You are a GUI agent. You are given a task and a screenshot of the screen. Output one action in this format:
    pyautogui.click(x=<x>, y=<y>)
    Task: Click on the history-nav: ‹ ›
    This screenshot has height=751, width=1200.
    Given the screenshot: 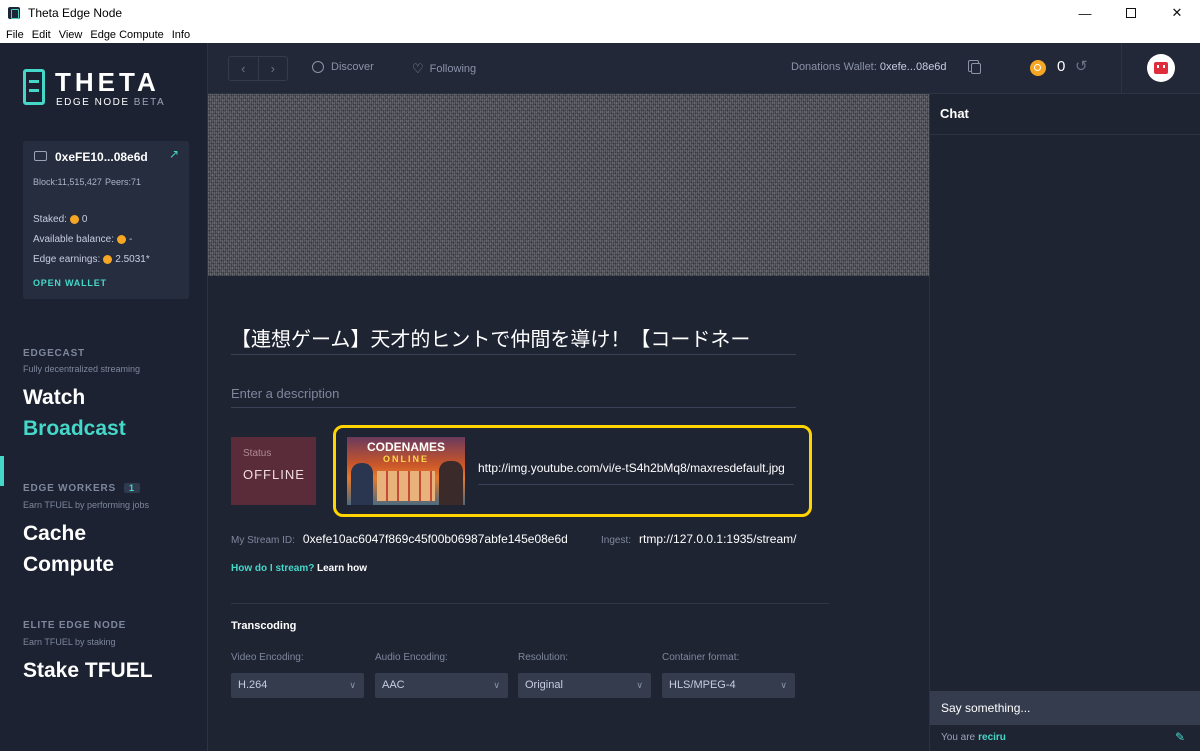 What is the action you would take?
    pyautogui.click(x=258, y=68)
    